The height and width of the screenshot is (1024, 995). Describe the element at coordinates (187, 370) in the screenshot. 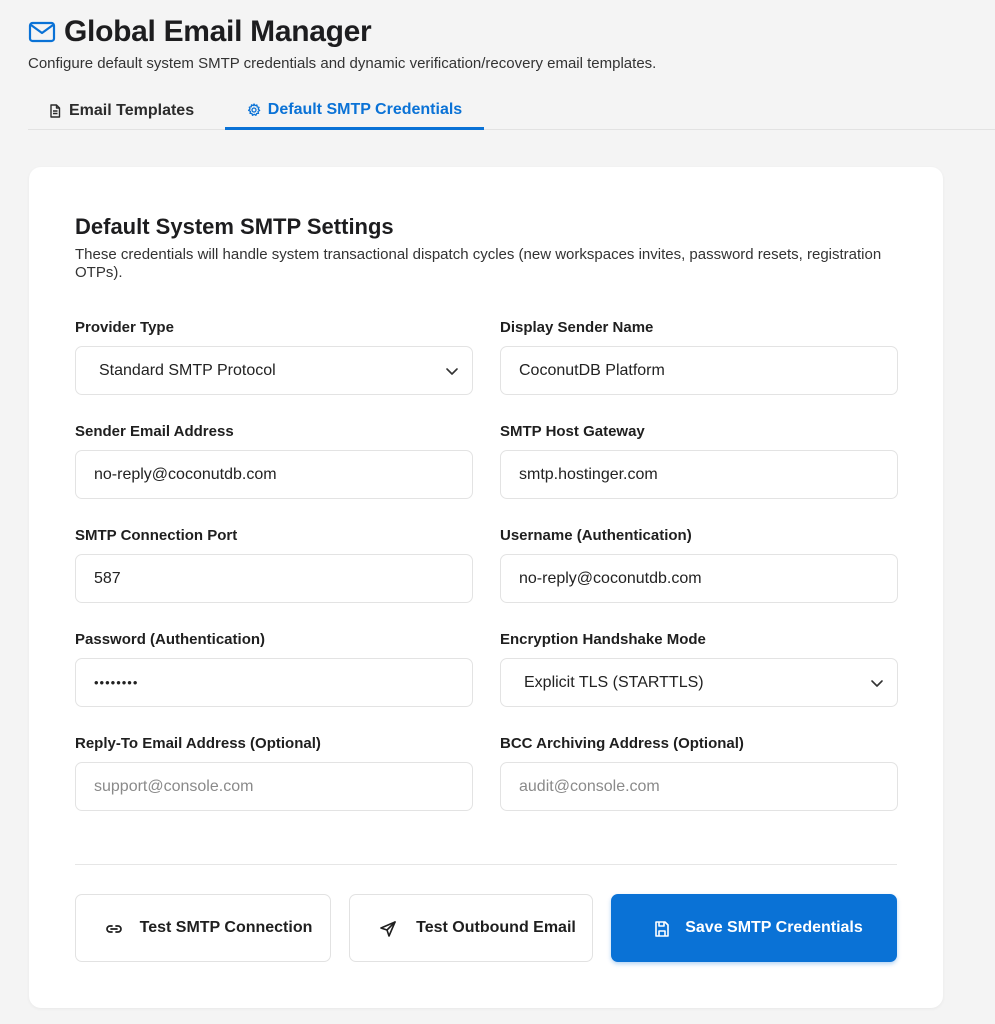

I see `provider-type-value: Standard SMTP Protocol` at that location.